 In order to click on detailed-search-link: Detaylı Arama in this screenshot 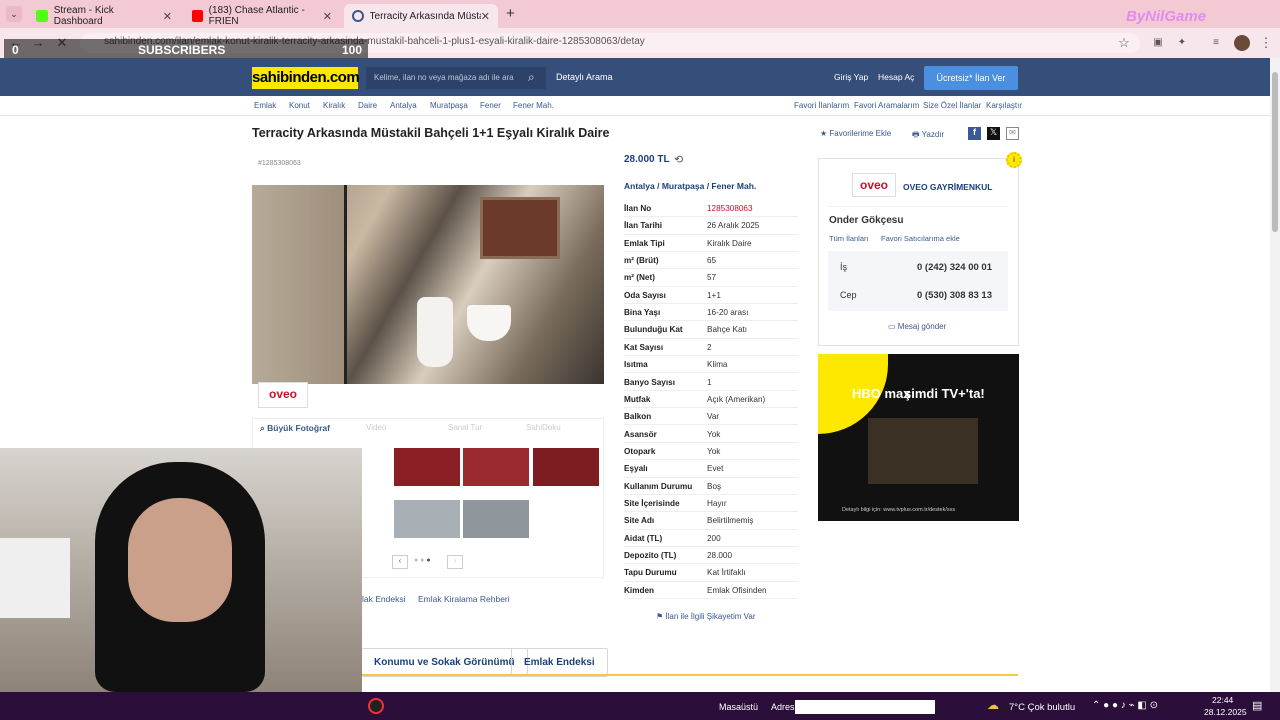, I will do `click(584, 77)`.